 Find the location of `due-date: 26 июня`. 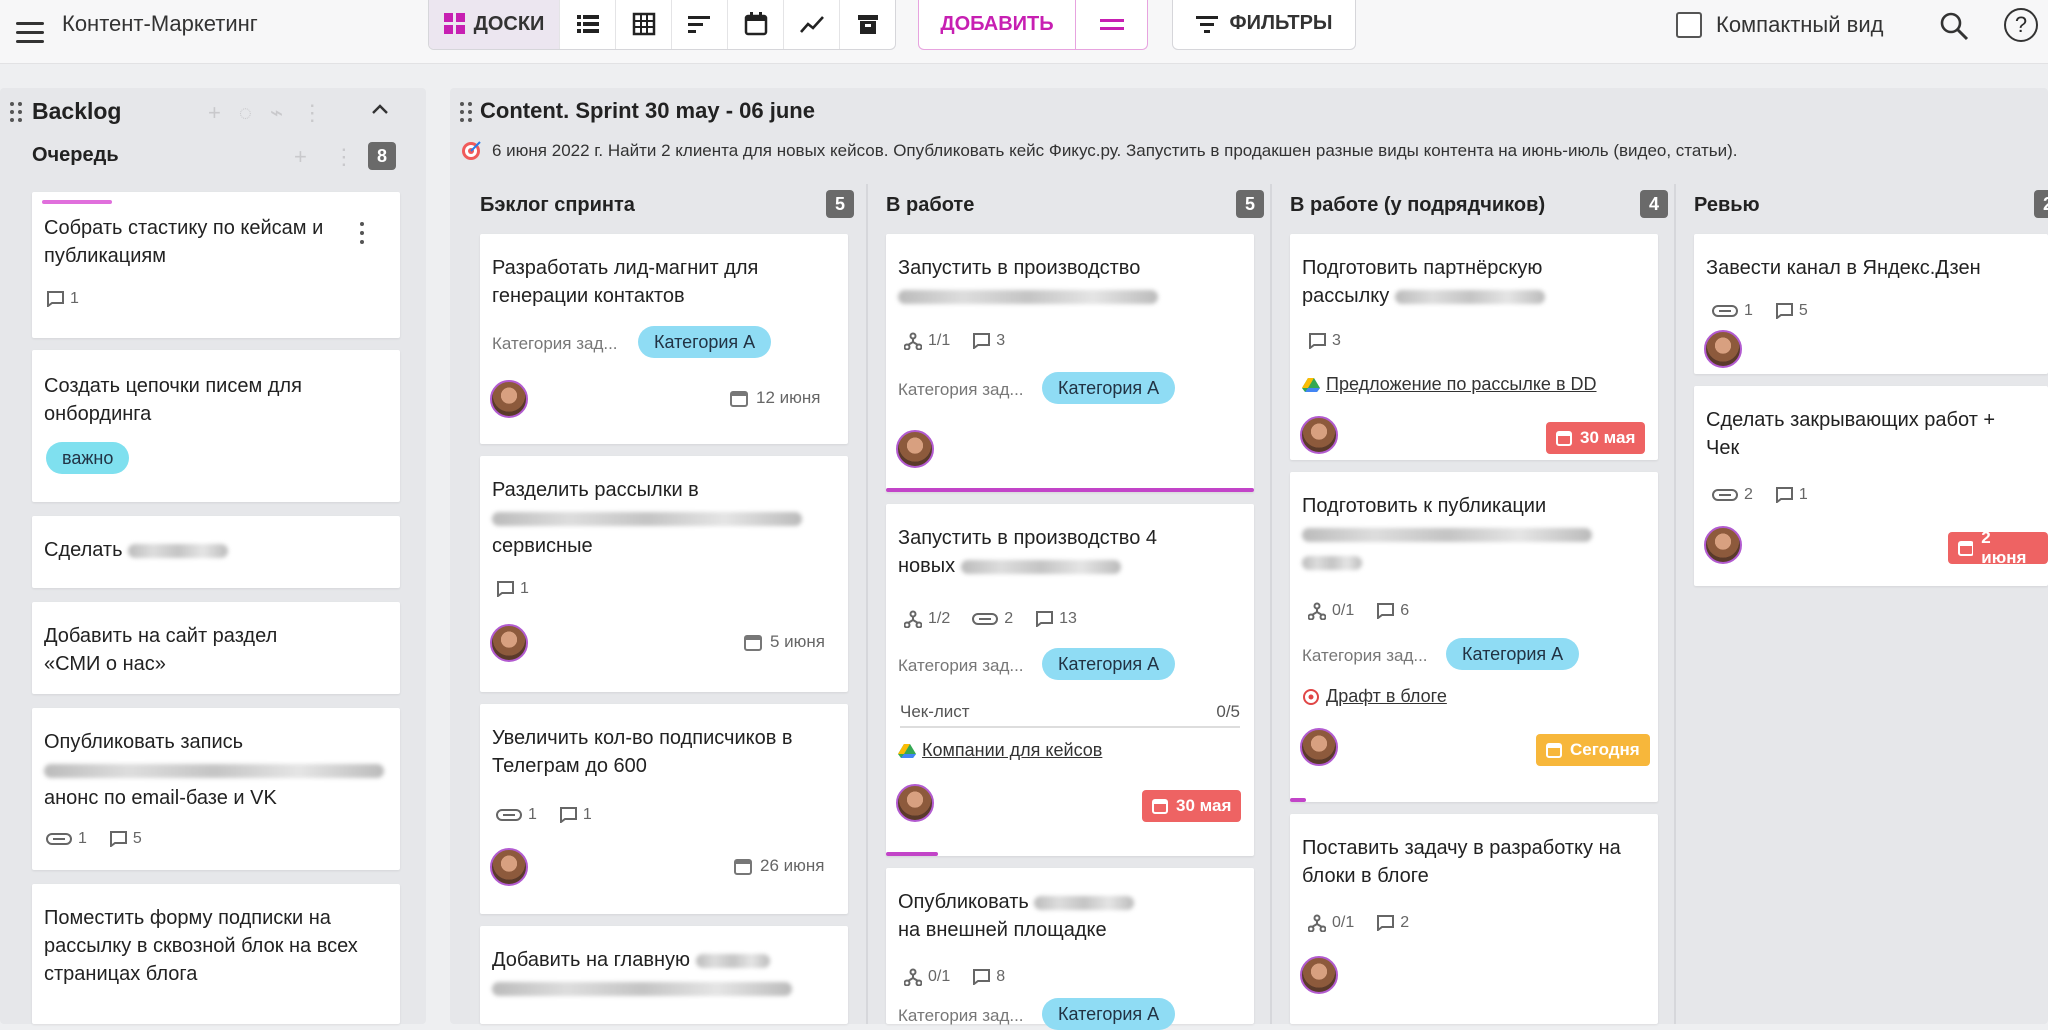

due-date: 26 июня is located at coordinates (779, 866).